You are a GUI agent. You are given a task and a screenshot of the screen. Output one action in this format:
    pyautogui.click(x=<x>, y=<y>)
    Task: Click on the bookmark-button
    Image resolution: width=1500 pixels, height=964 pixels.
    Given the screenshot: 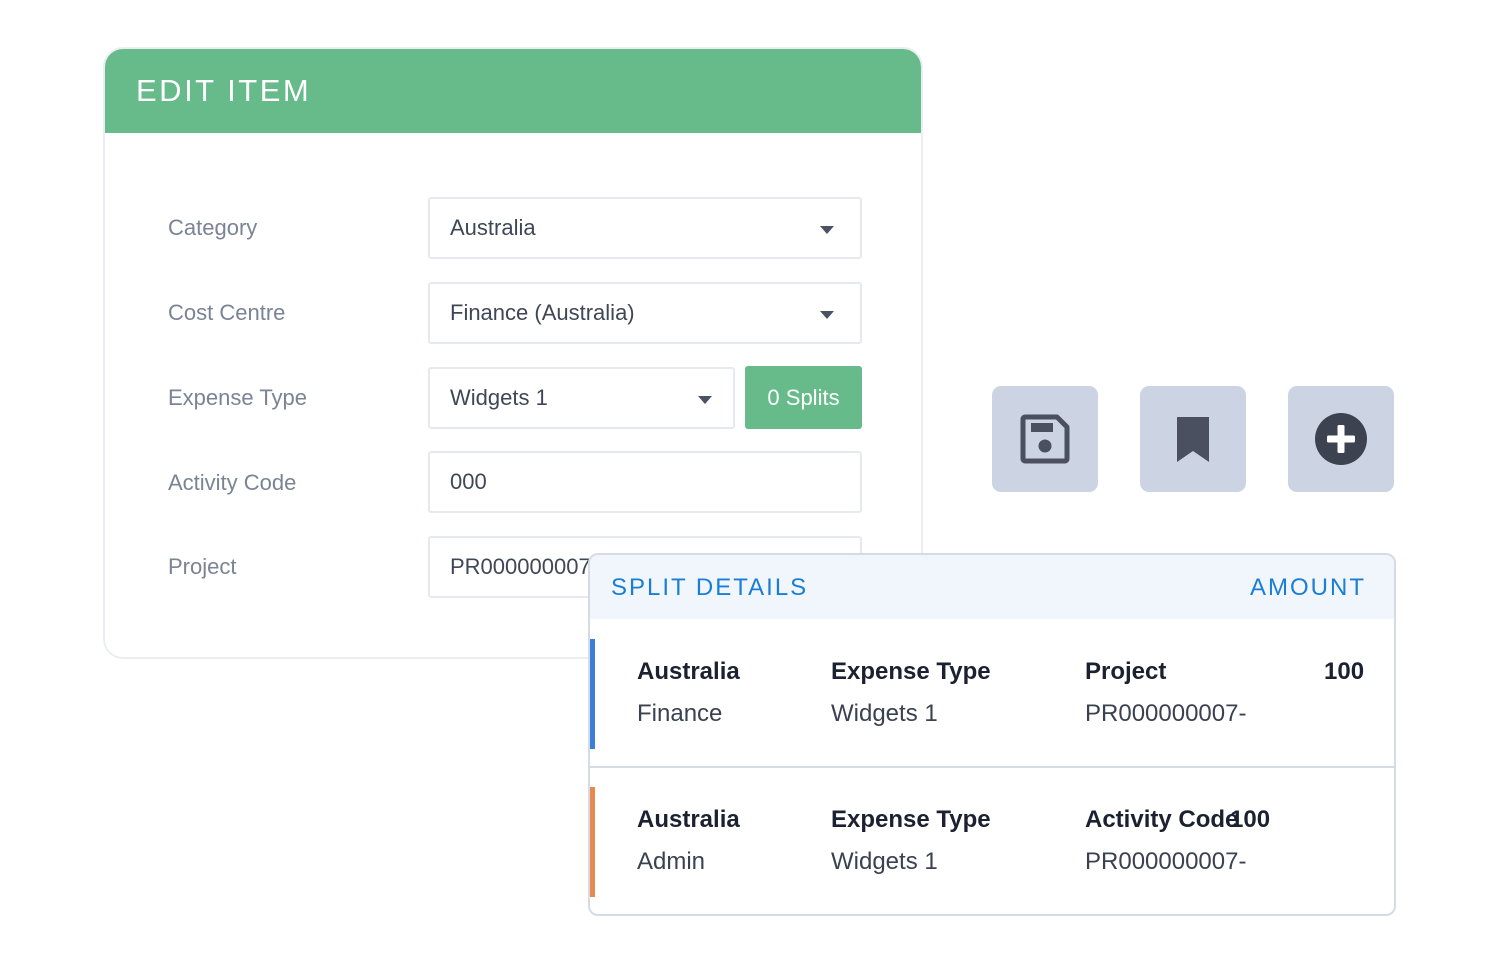 What is the action you would take?
    pyautogui.click(x=1193, y=439)
    